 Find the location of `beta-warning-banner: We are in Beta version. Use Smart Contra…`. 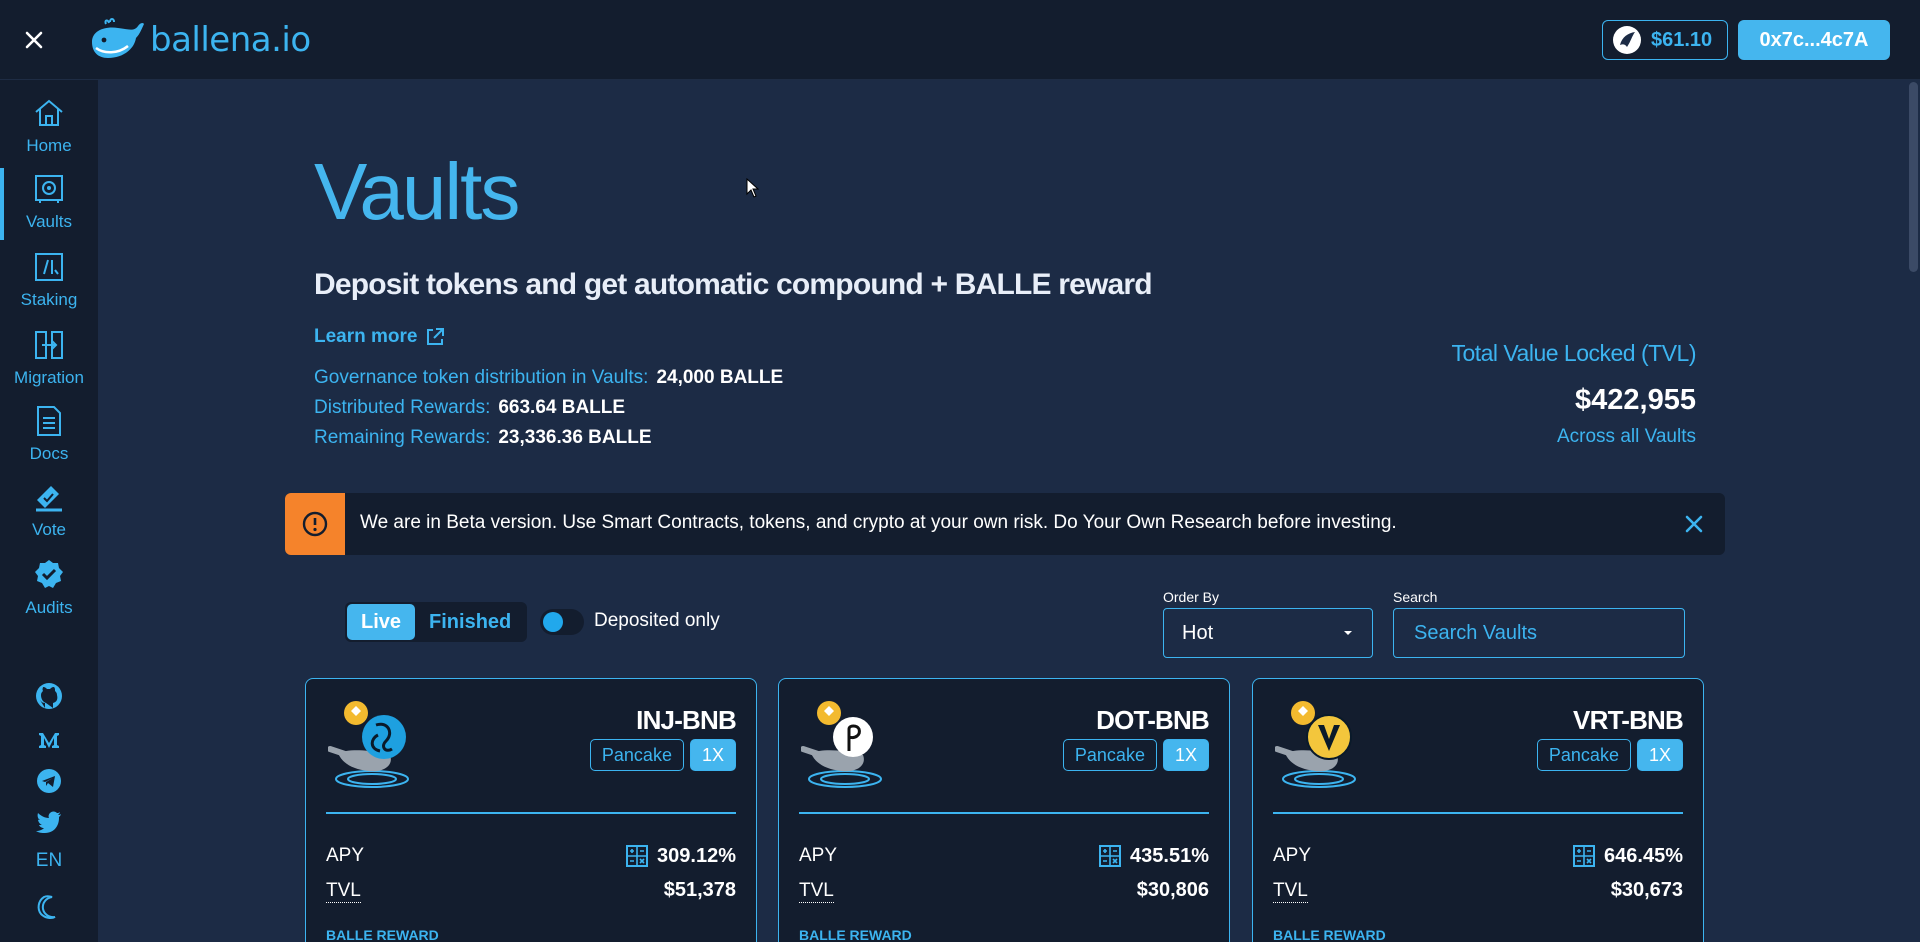

beta-warning-banner: We are in Beta version. Use Smart Contra… is located at coordinates (1005, 524).